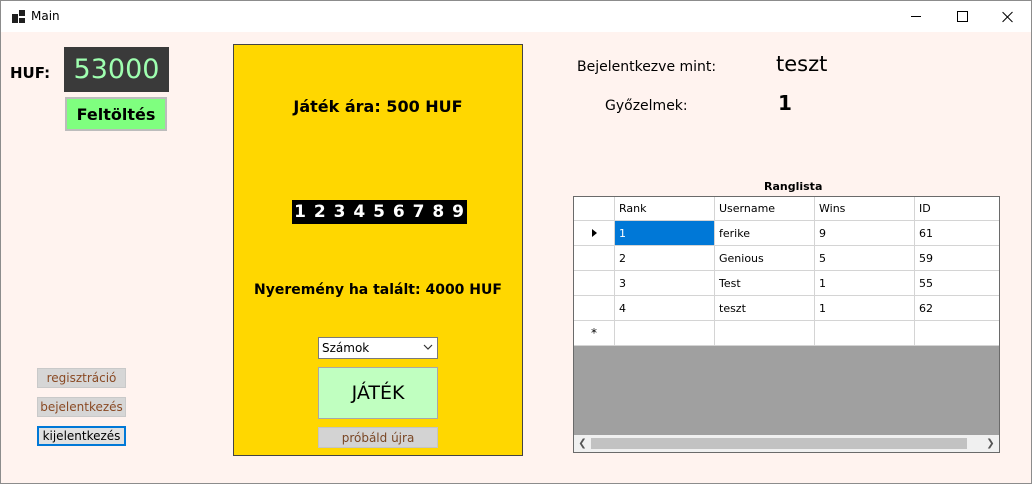  I want to click on close-icon, so click(1008, 17).